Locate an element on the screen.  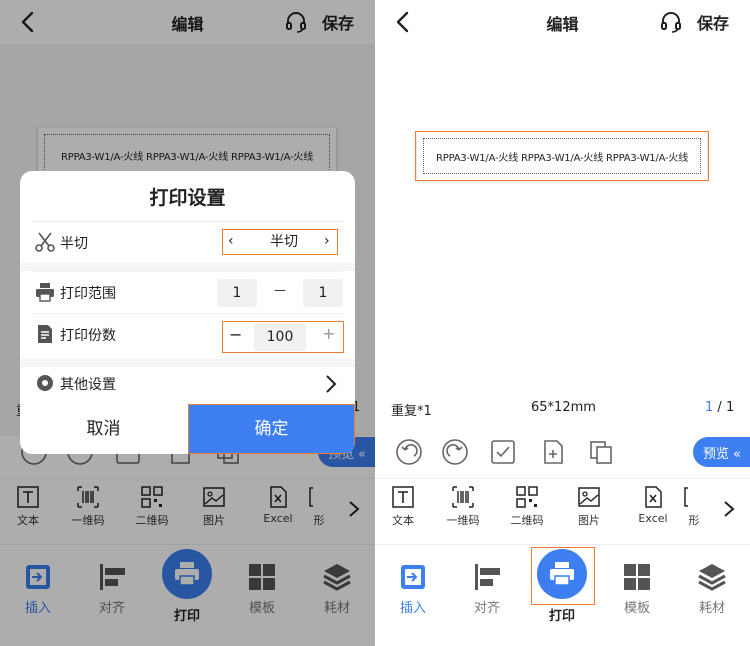
preview-label: 预览 is located at coordinates (716, 454).